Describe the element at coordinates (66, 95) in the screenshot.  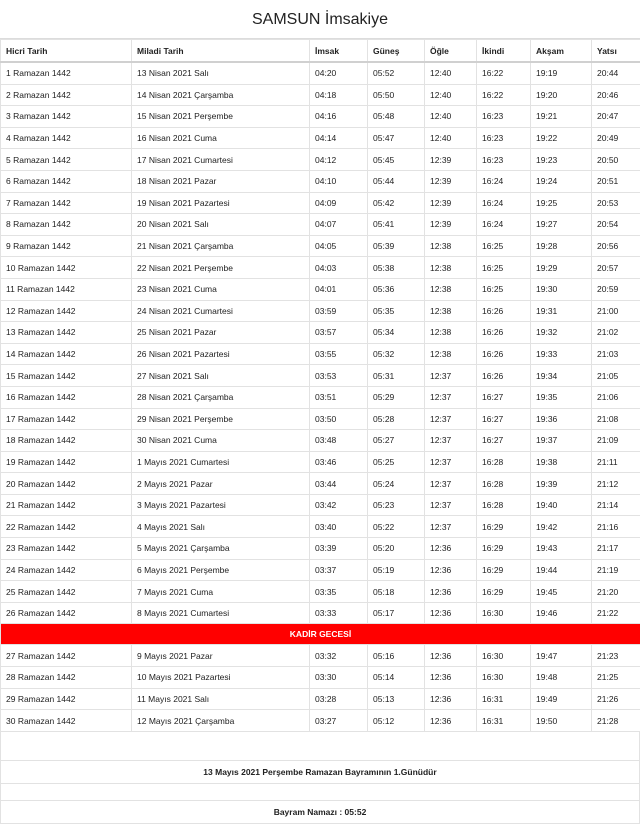
I see `cell-hicri-tarih: 2 Ramazan 1442` at that location.